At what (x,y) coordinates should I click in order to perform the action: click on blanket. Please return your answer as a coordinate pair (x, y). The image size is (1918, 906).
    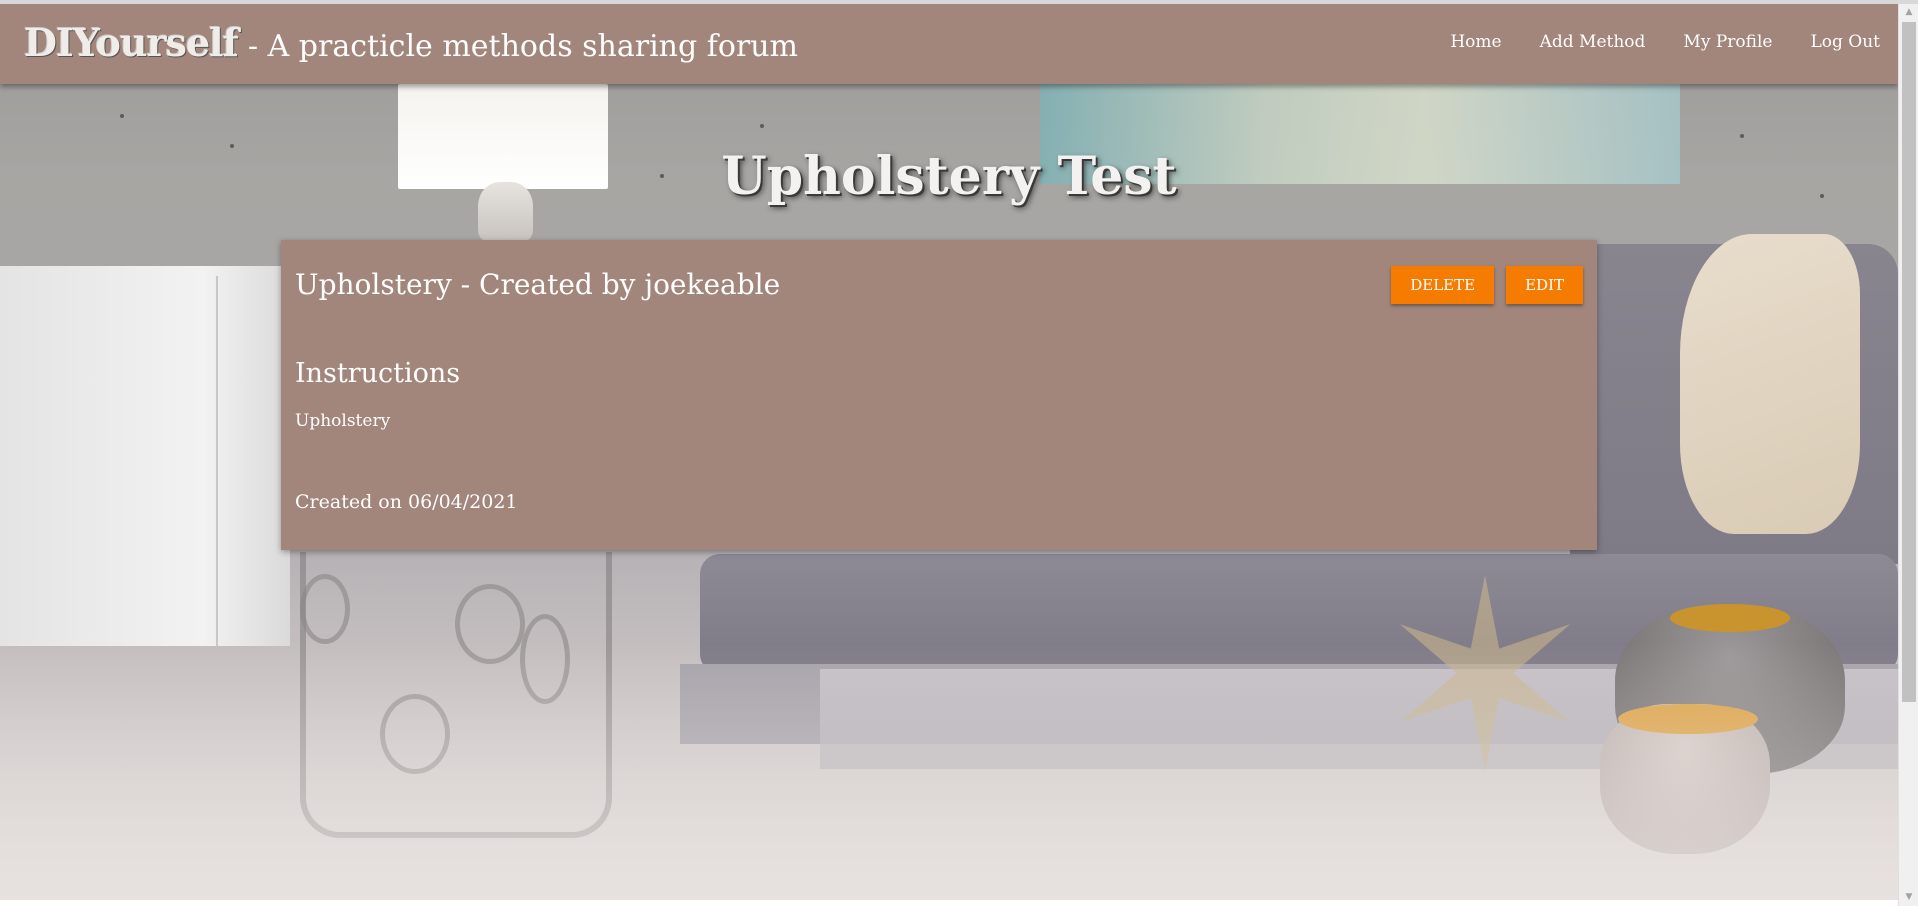
    Looking at the image, I should click on (1770, 384).